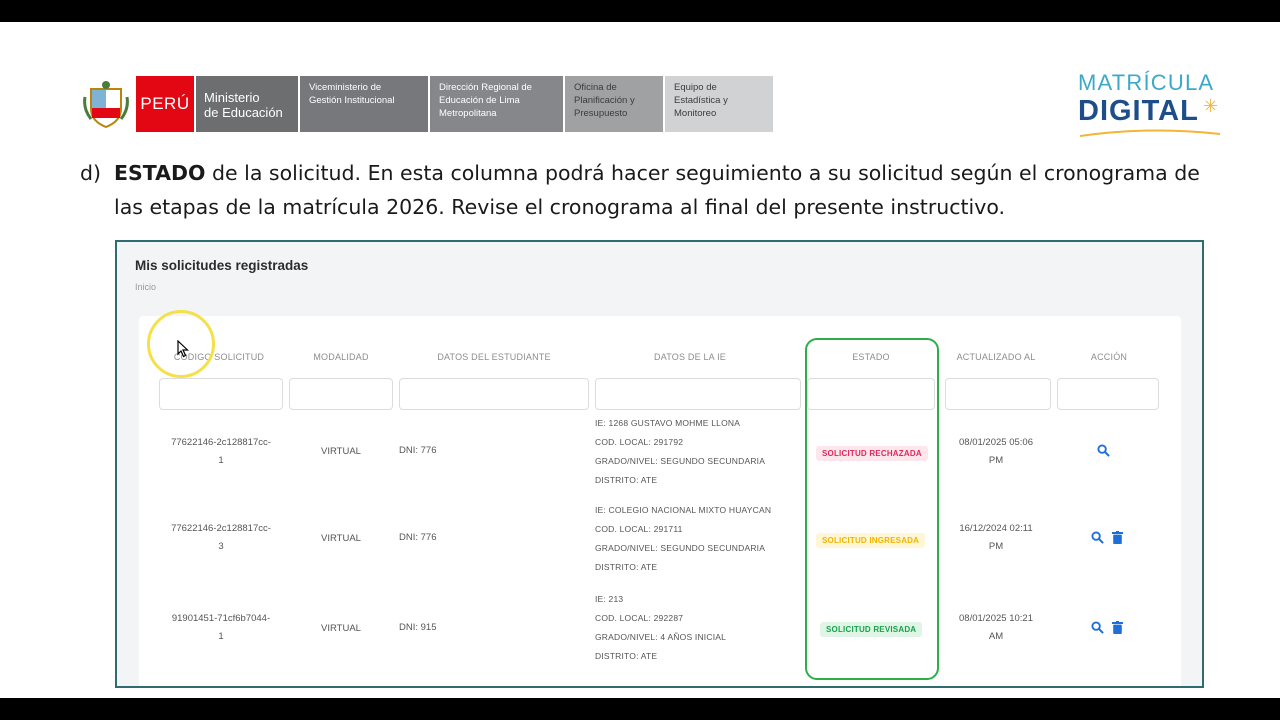  Describe the element at coordinates (690, 357) in the screenshot. I see `column-header-ie: DATOS DE LA IE` at that location.